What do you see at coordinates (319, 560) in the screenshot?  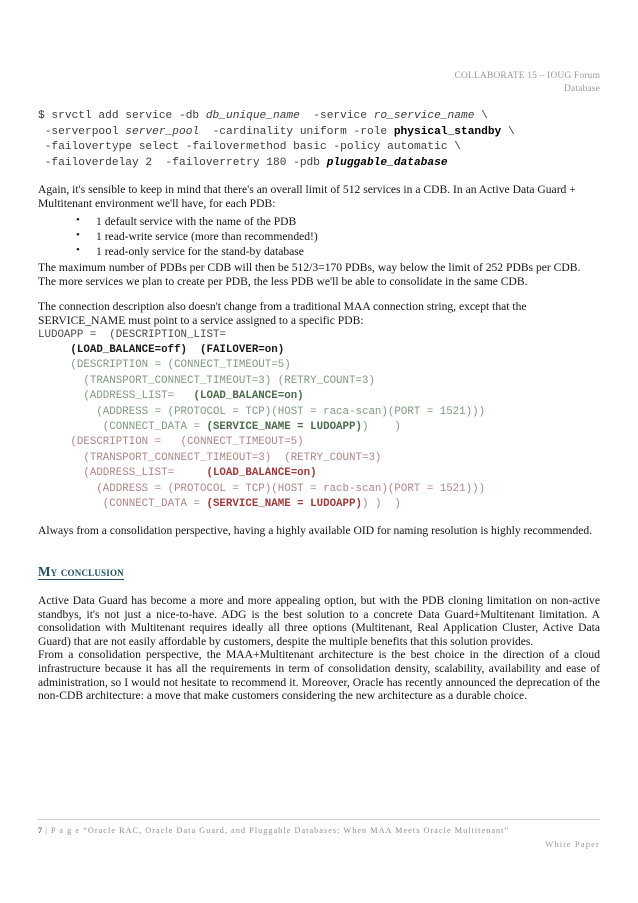 I see `section-heading-wrapper: My conclusion` at bounding box center [319, 560].